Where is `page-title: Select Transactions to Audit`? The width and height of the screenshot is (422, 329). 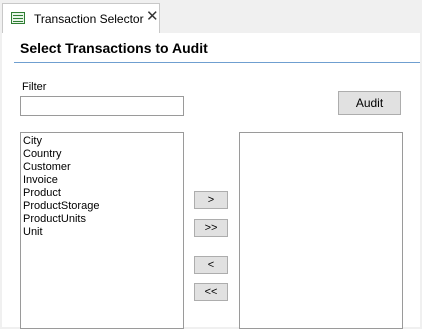
page-title: Select Transactions to Audit is located at coordinates (114, 48).